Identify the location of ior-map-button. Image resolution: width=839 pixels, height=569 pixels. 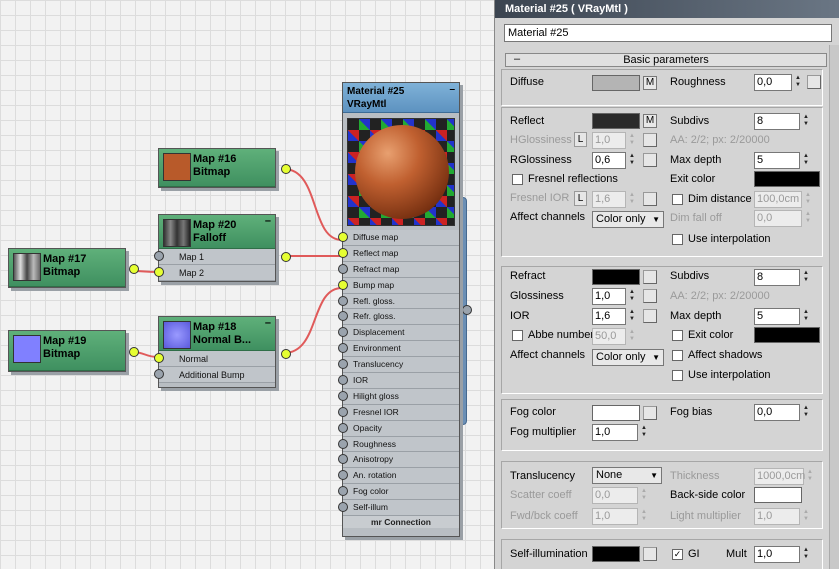
(650, 316).